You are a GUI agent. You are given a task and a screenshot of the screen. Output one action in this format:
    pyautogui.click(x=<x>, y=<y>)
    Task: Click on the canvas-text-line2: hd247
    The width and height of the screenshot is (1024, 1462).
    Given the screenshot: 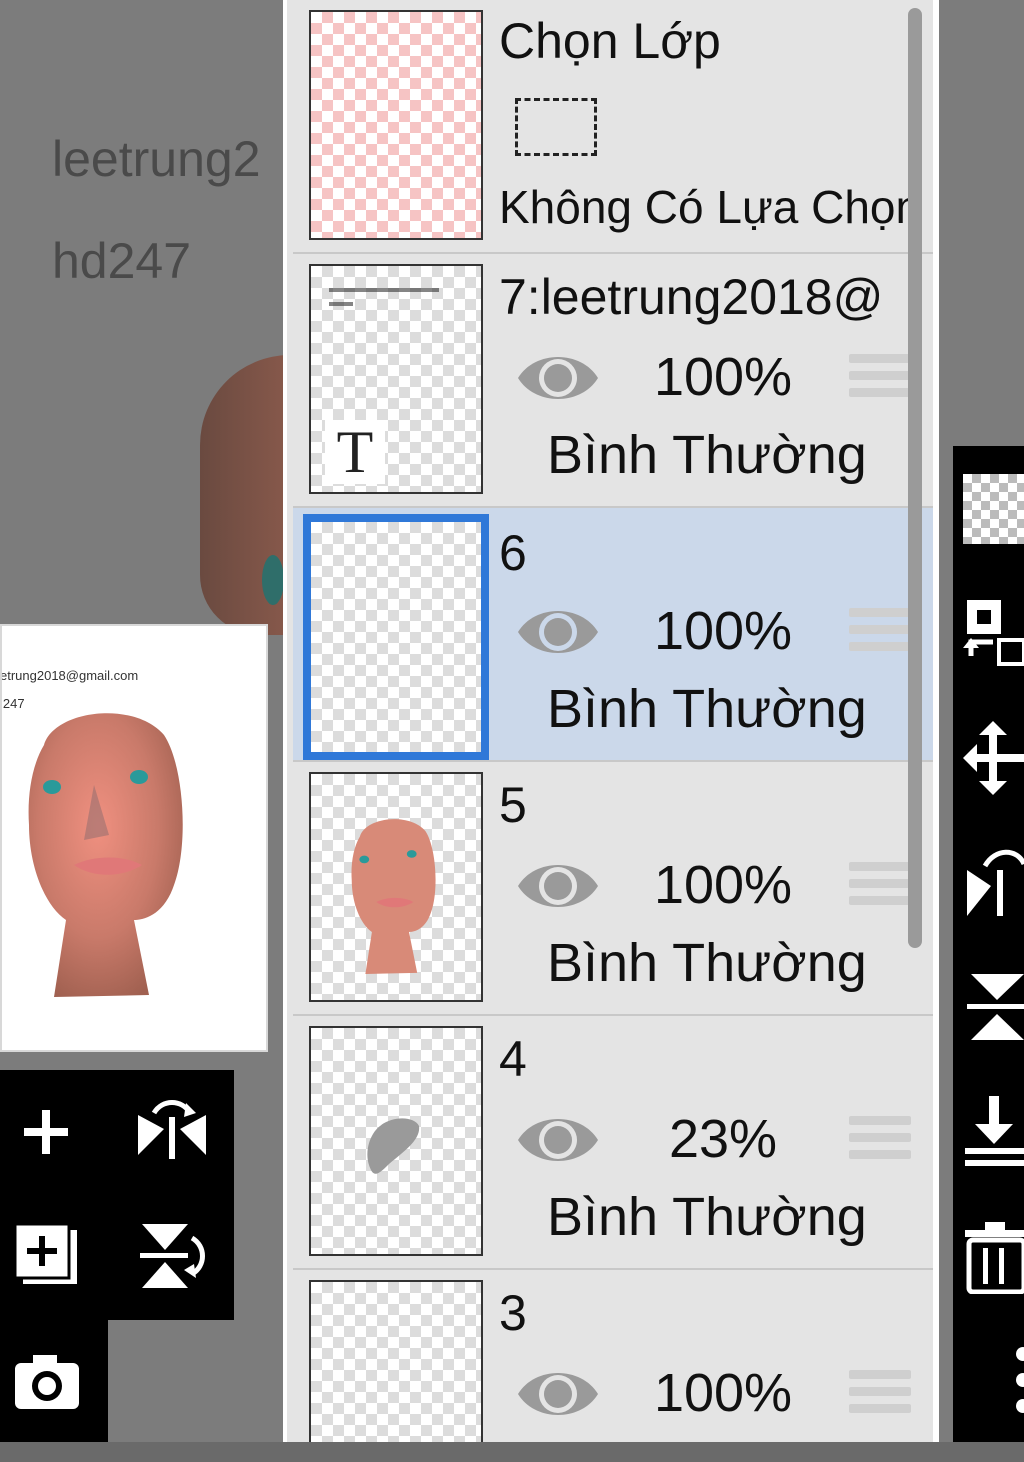 What is the action you would take?
    pyautogui.click(x=122, y=261)
    